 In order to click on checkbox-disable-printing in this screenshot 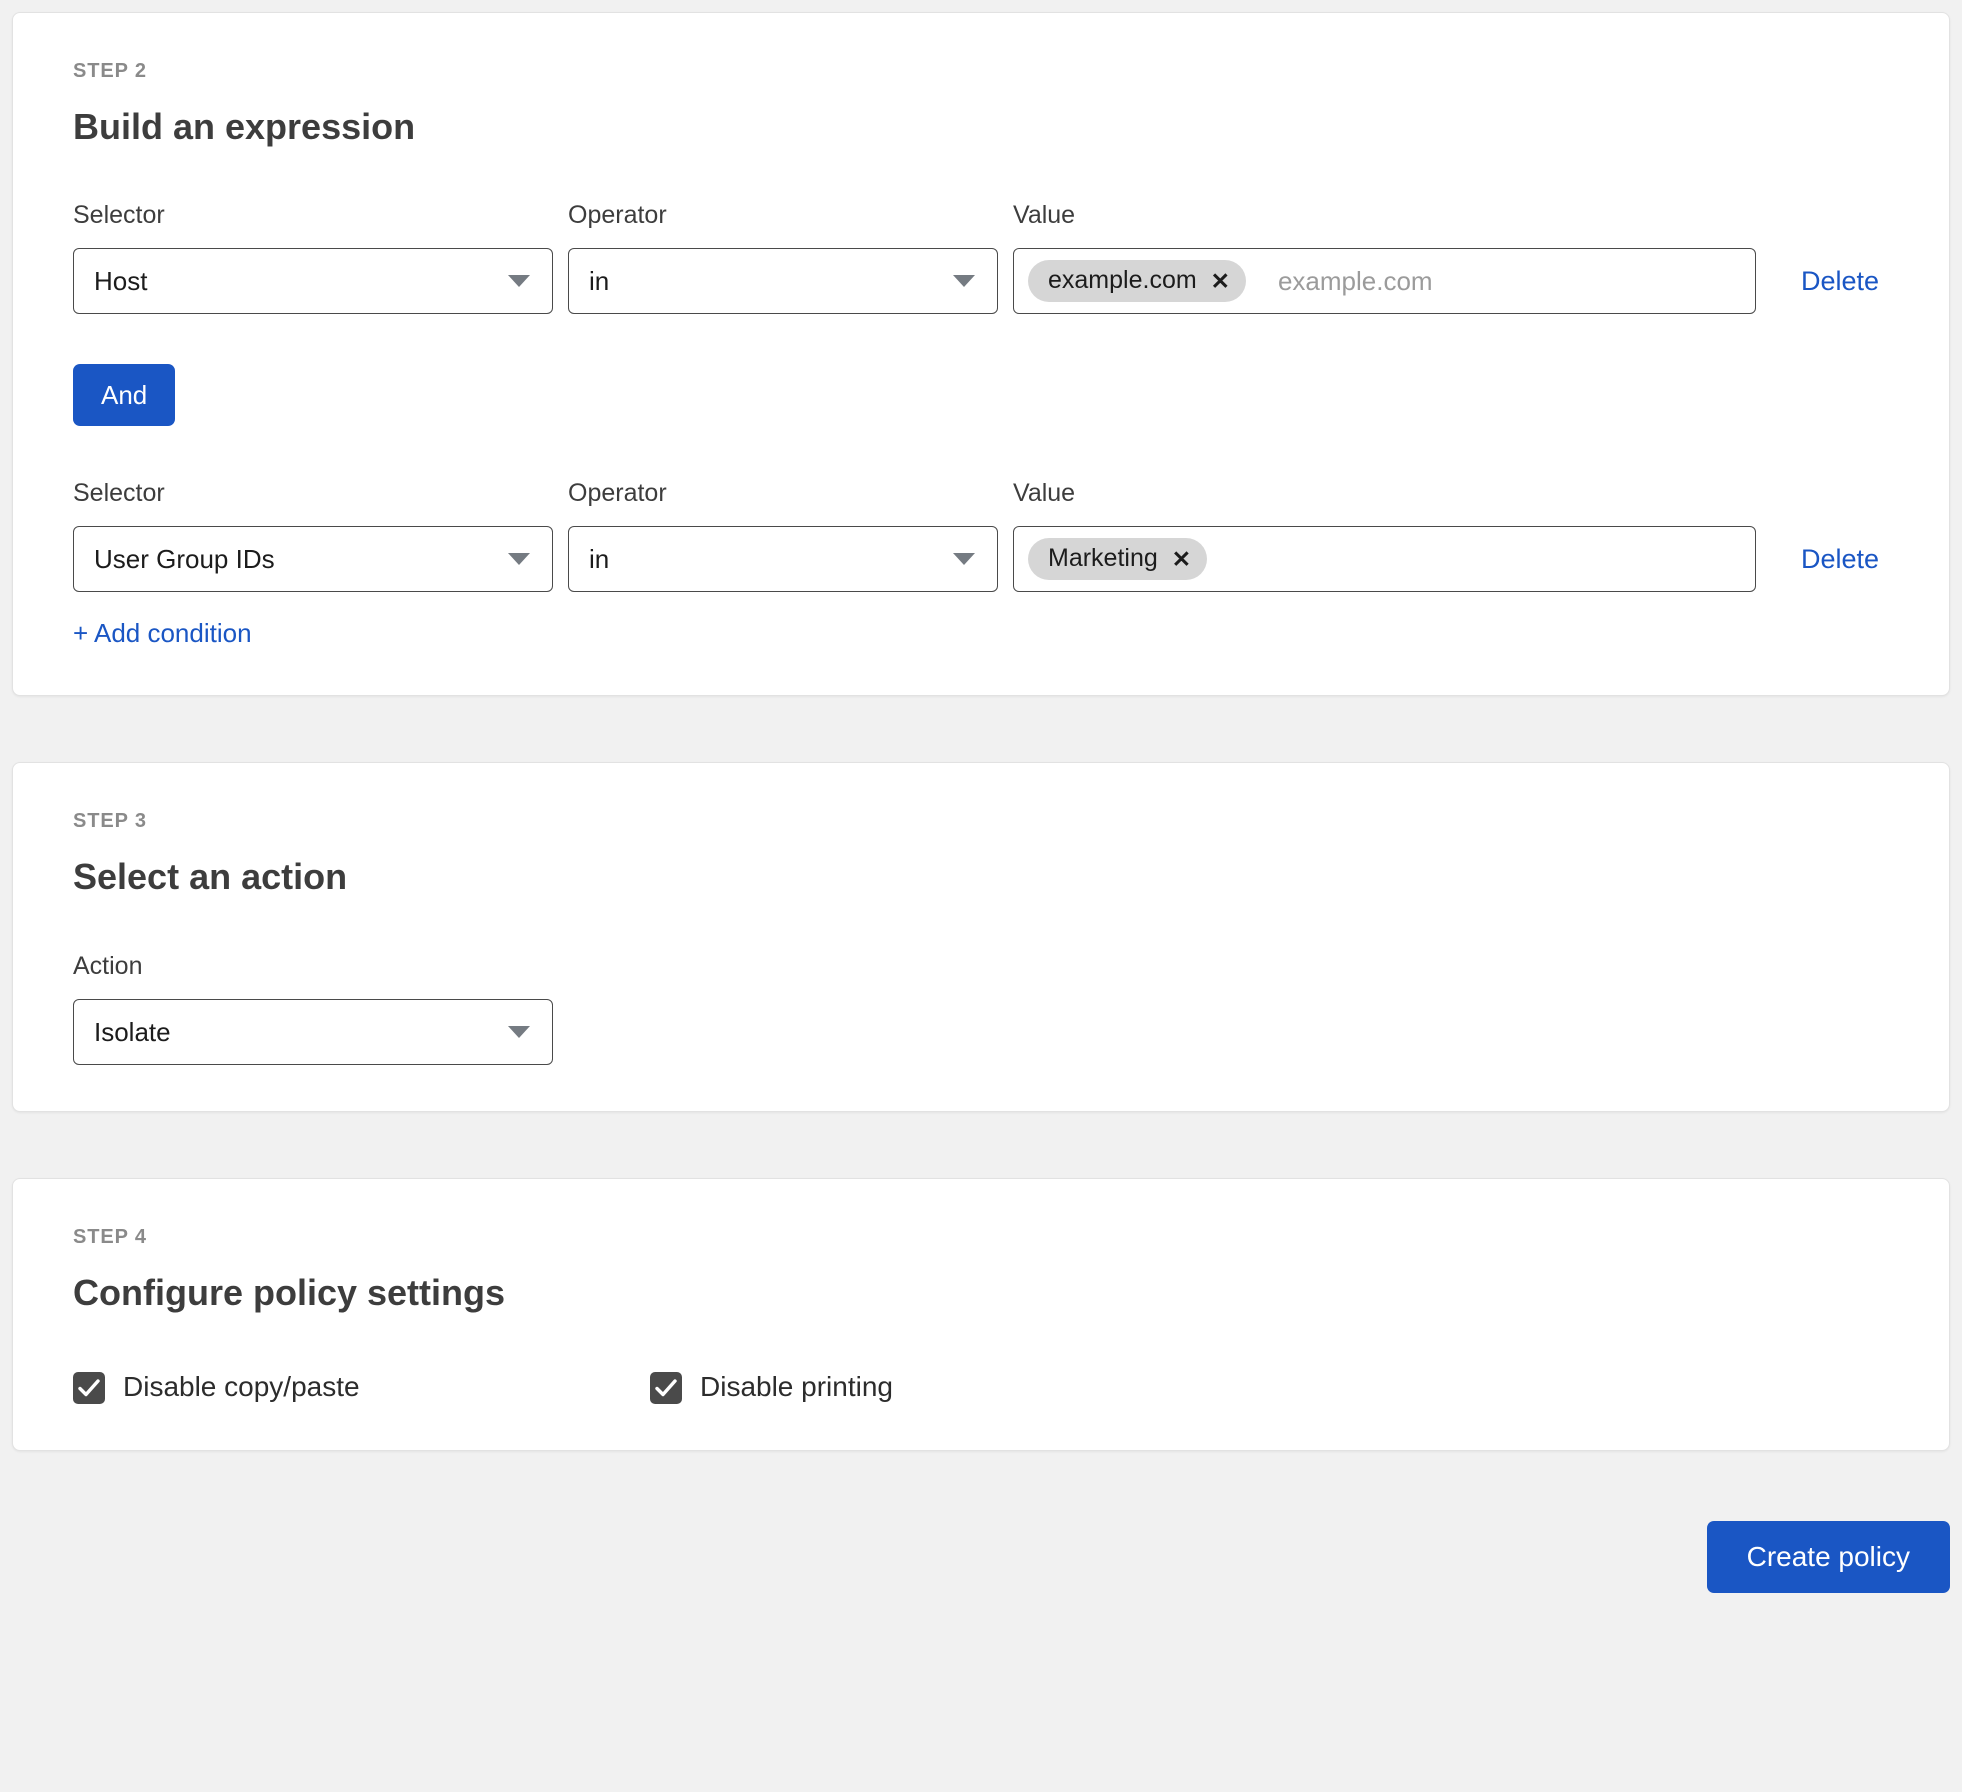, I will do `click(666, 1387)`.